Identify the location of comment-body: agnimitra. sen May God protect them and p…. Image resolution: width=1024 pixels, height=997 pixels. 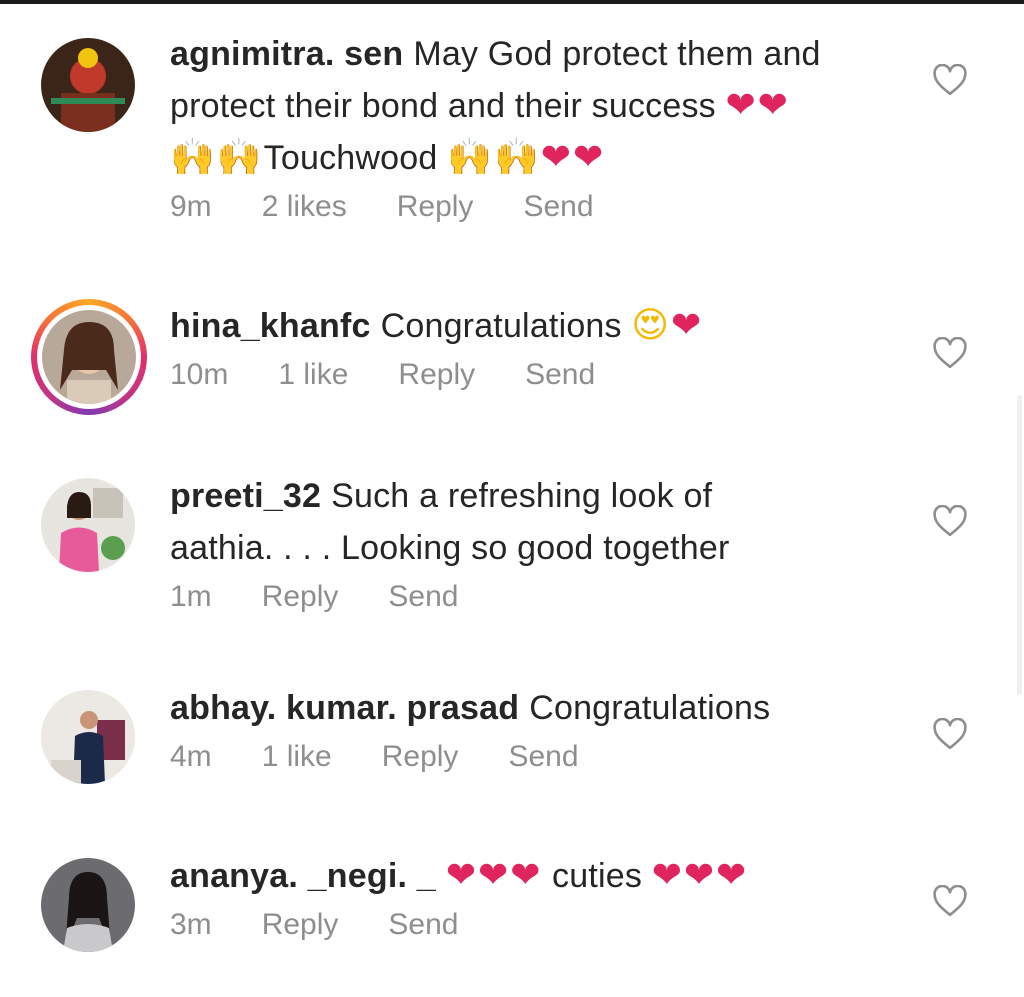
(530, 126).